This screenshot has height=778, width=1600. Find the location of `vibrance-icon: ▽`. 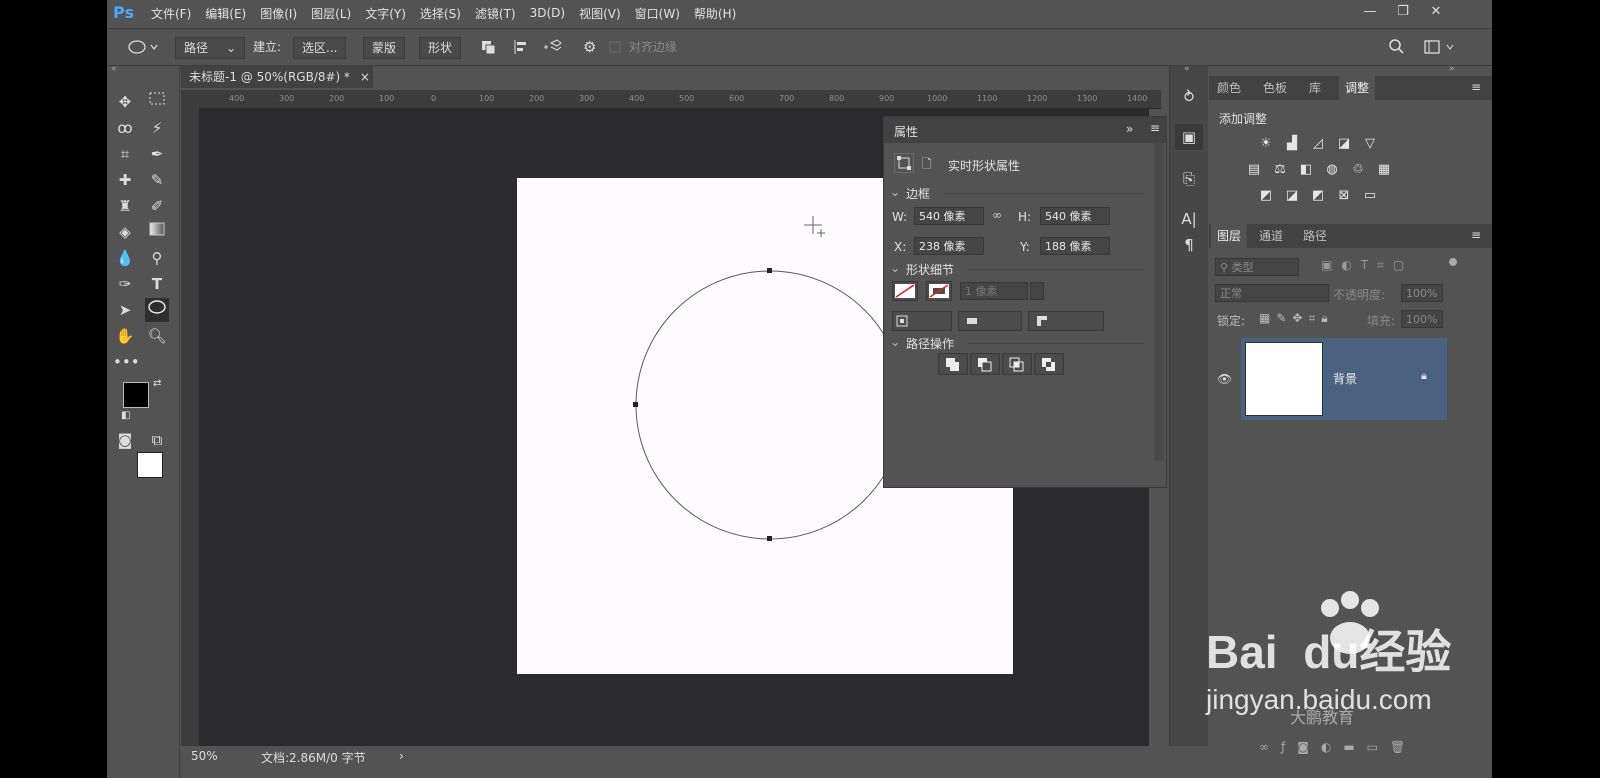

vibrance-icon: ▽ is located at coordinates (1370, 144).